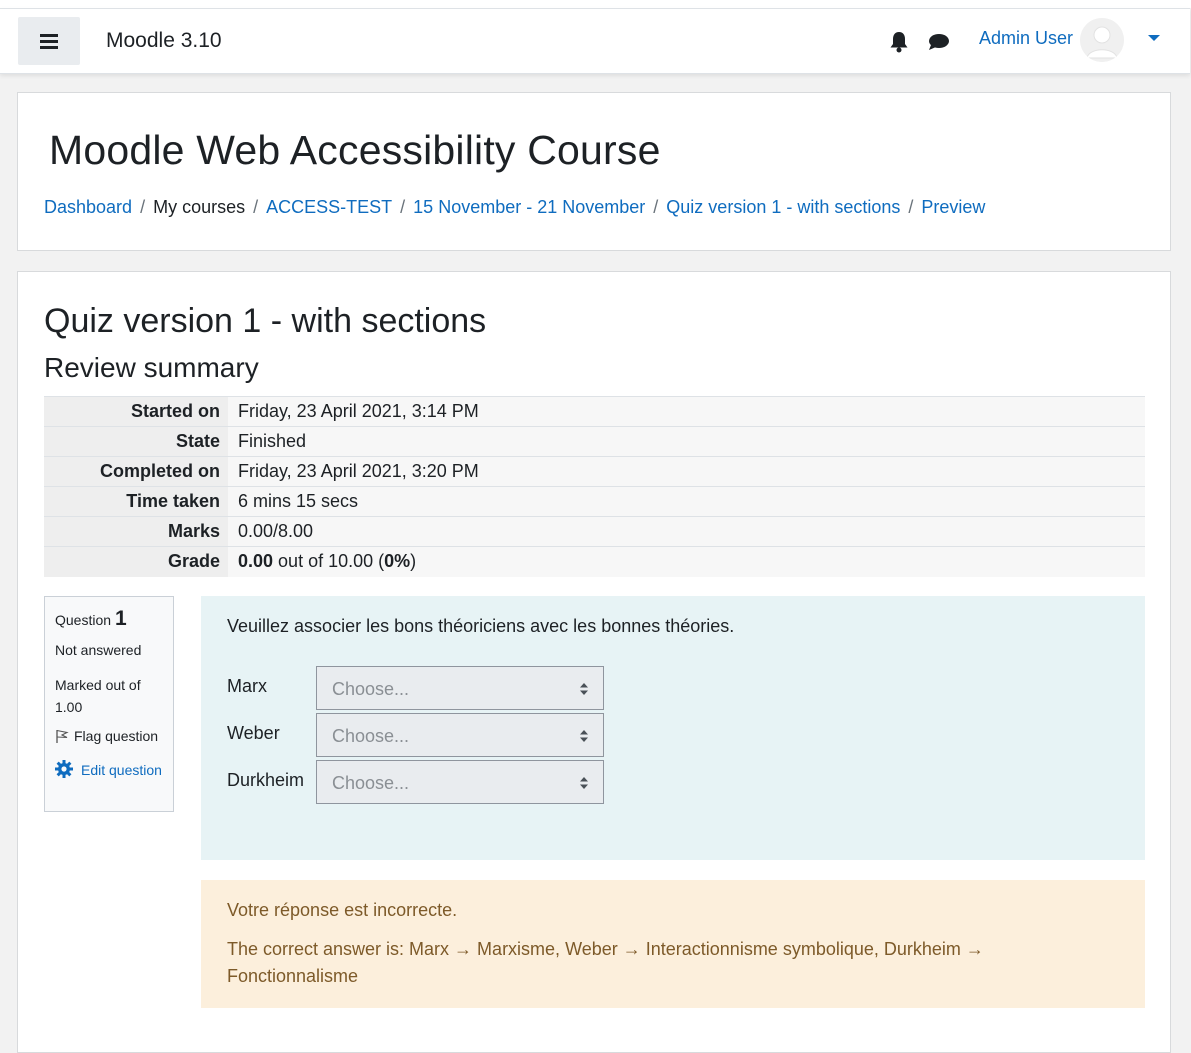  Describe the element at coordinates (247, 686) in the screenshot. I see `match-stem: Marx` at that location.